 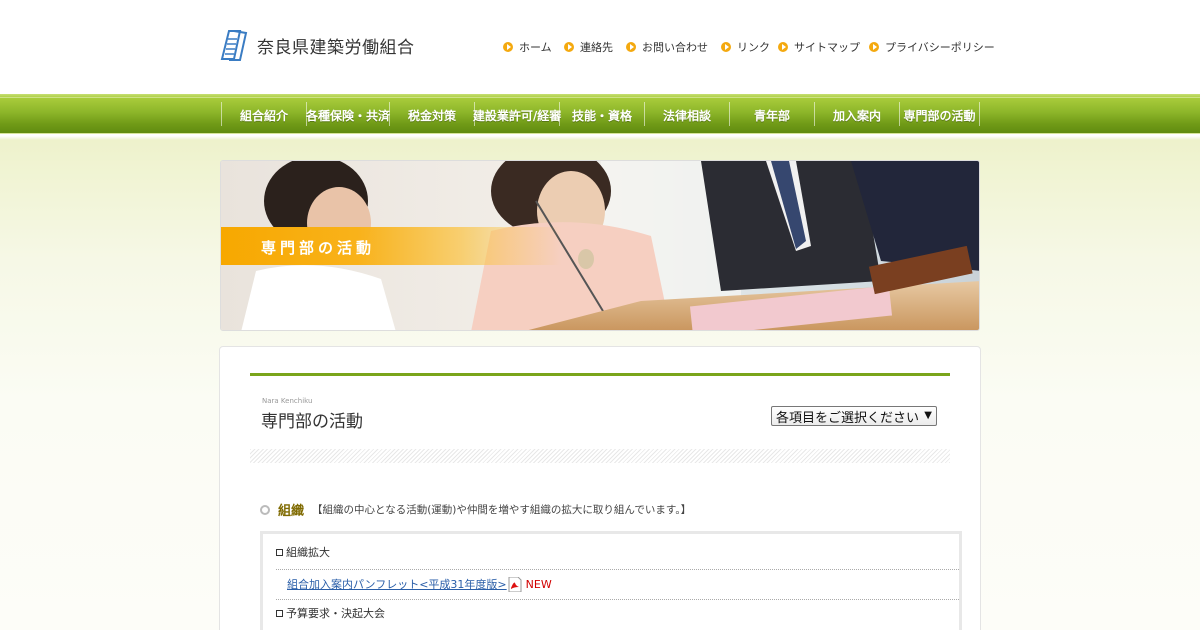 I want to click on pdf-icon, so click(x=515, y=584).